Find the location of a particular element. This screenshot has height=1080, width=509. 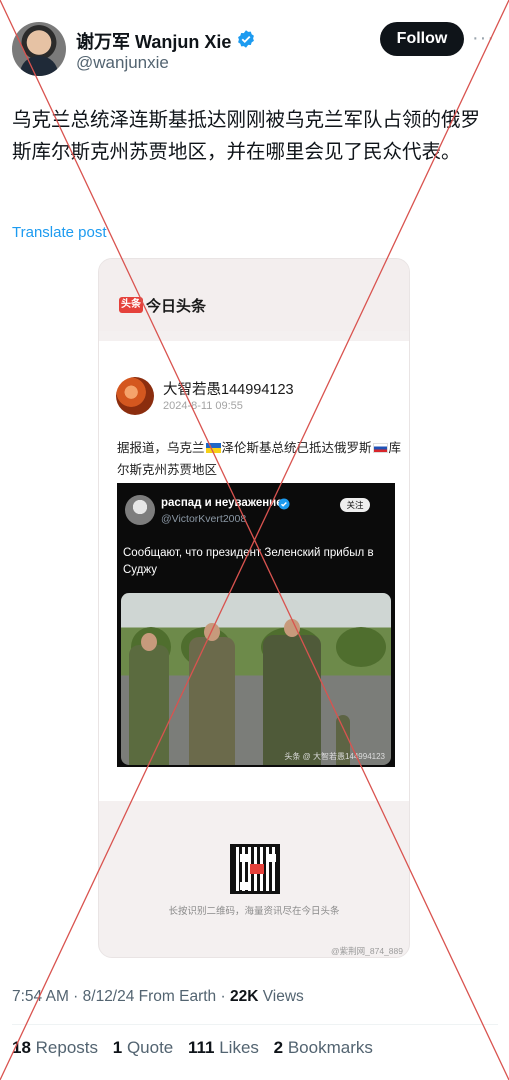

likes-count: 111 is located at coordinates (201, 1047).